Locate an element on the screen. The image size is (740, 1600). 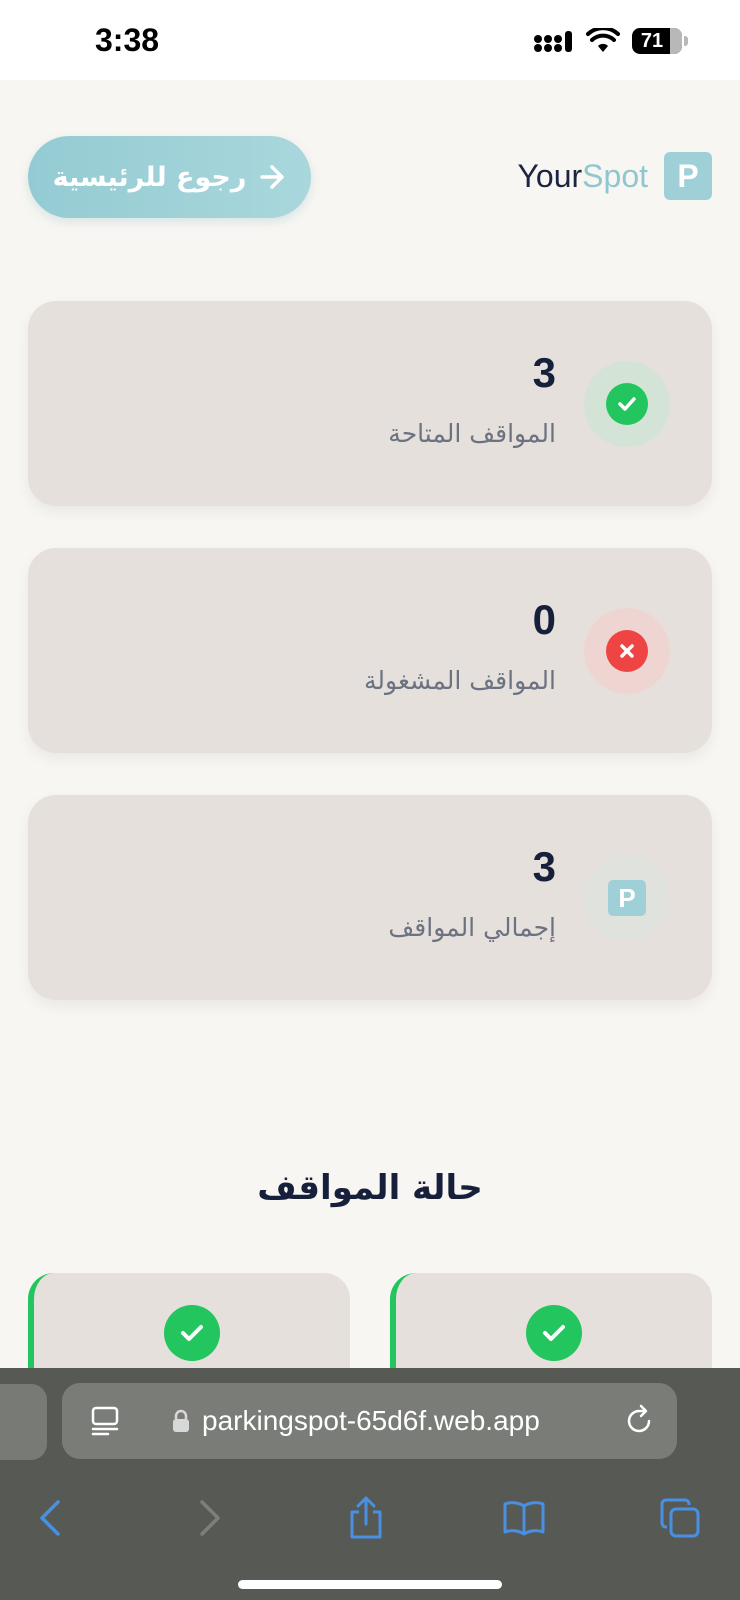
battery-icon: 71 is located at coordinates (657, 41).